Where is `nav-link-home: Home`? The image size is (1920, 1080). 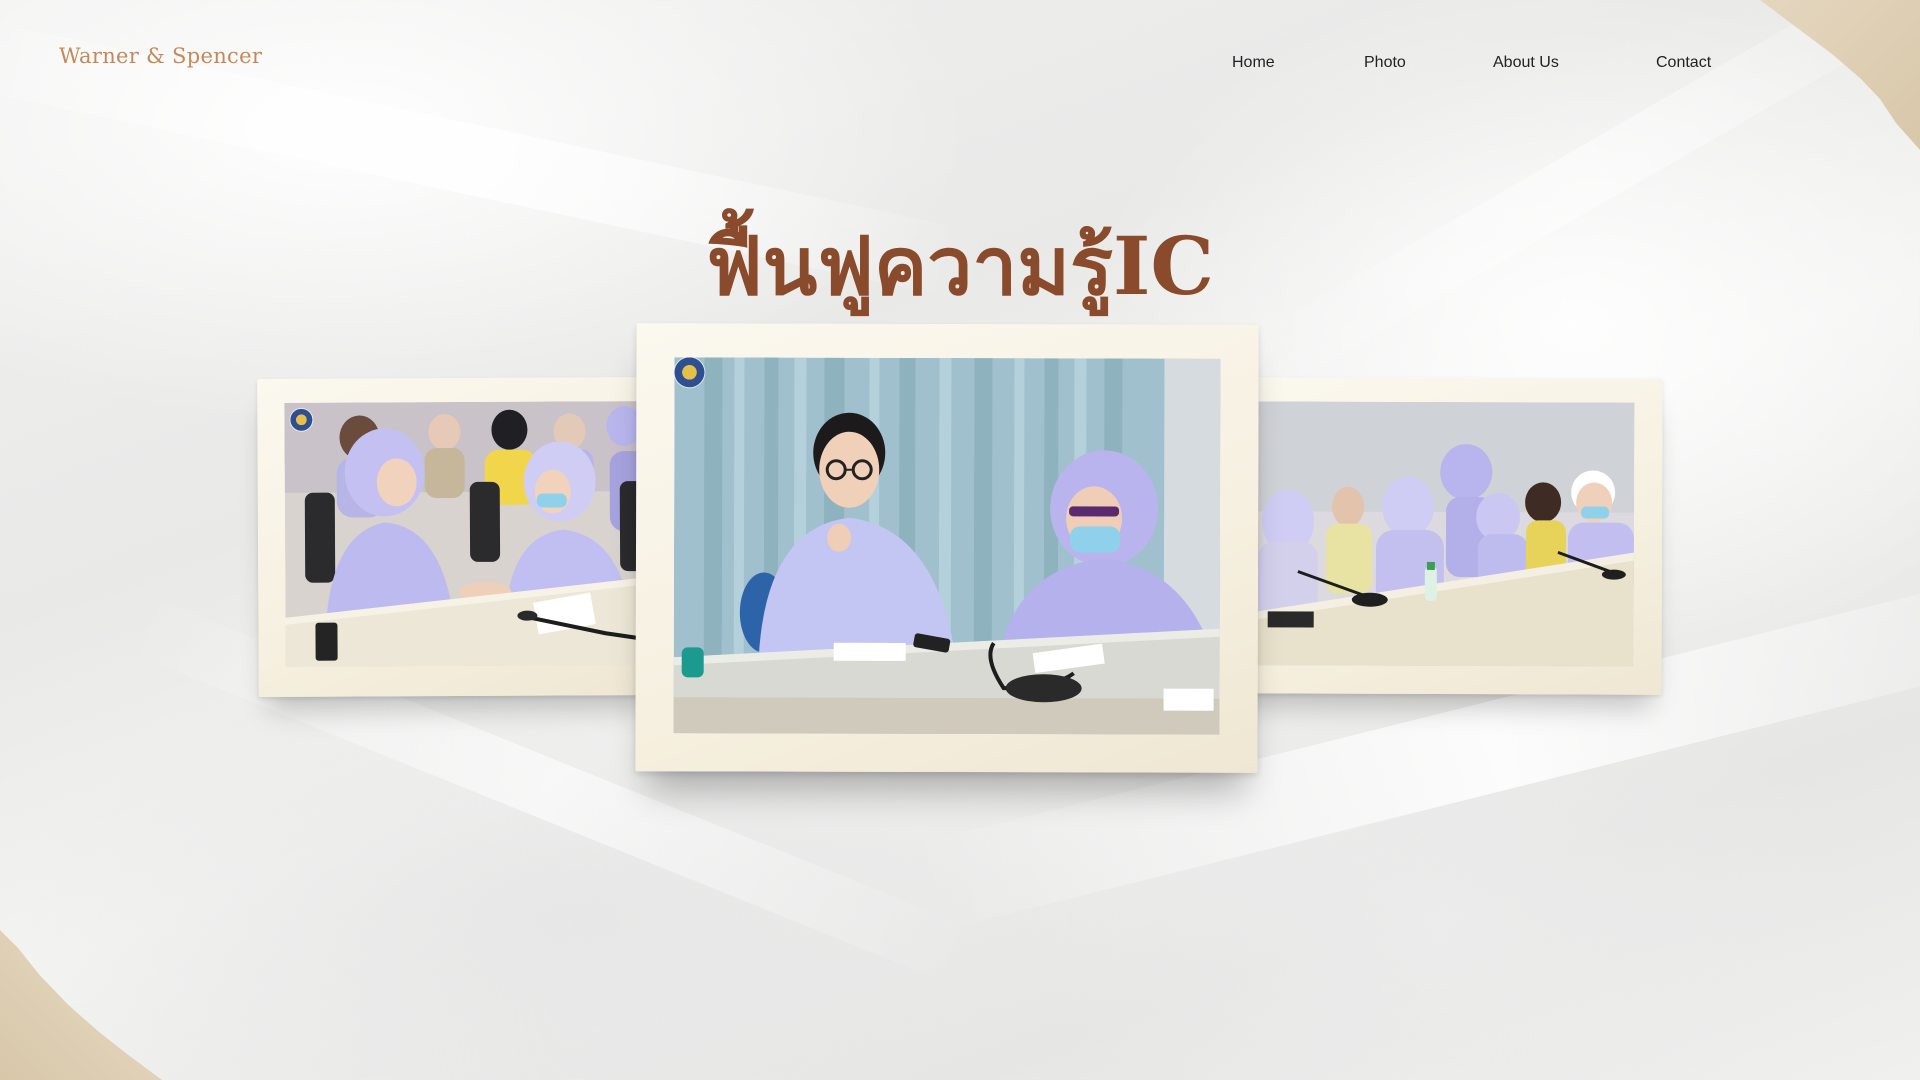
nav-link-home: Home is located at coordinates (1253, 63).